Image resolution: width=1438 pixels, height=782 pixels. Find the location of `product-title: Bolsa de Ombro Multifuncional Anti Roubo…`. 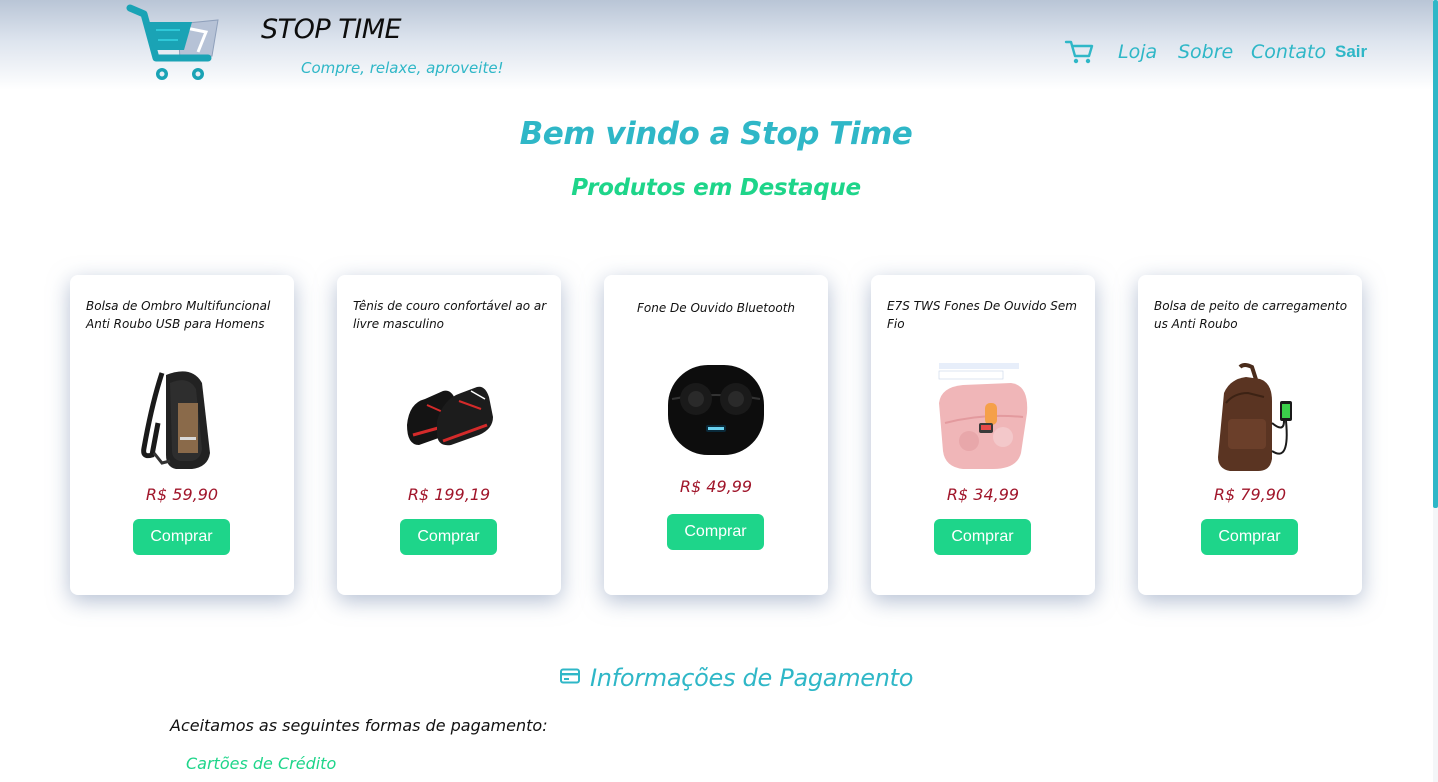

product-title: Bolsa de Ombro Multifuncional Anti Roubo… is located at coordinates (178, 315).